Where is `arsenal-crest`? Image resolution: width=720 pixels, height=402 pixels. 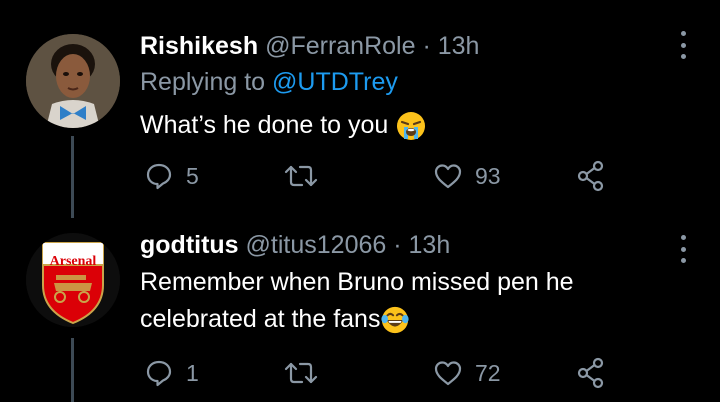
arsenal-crest is located at coordinates (73, 280).